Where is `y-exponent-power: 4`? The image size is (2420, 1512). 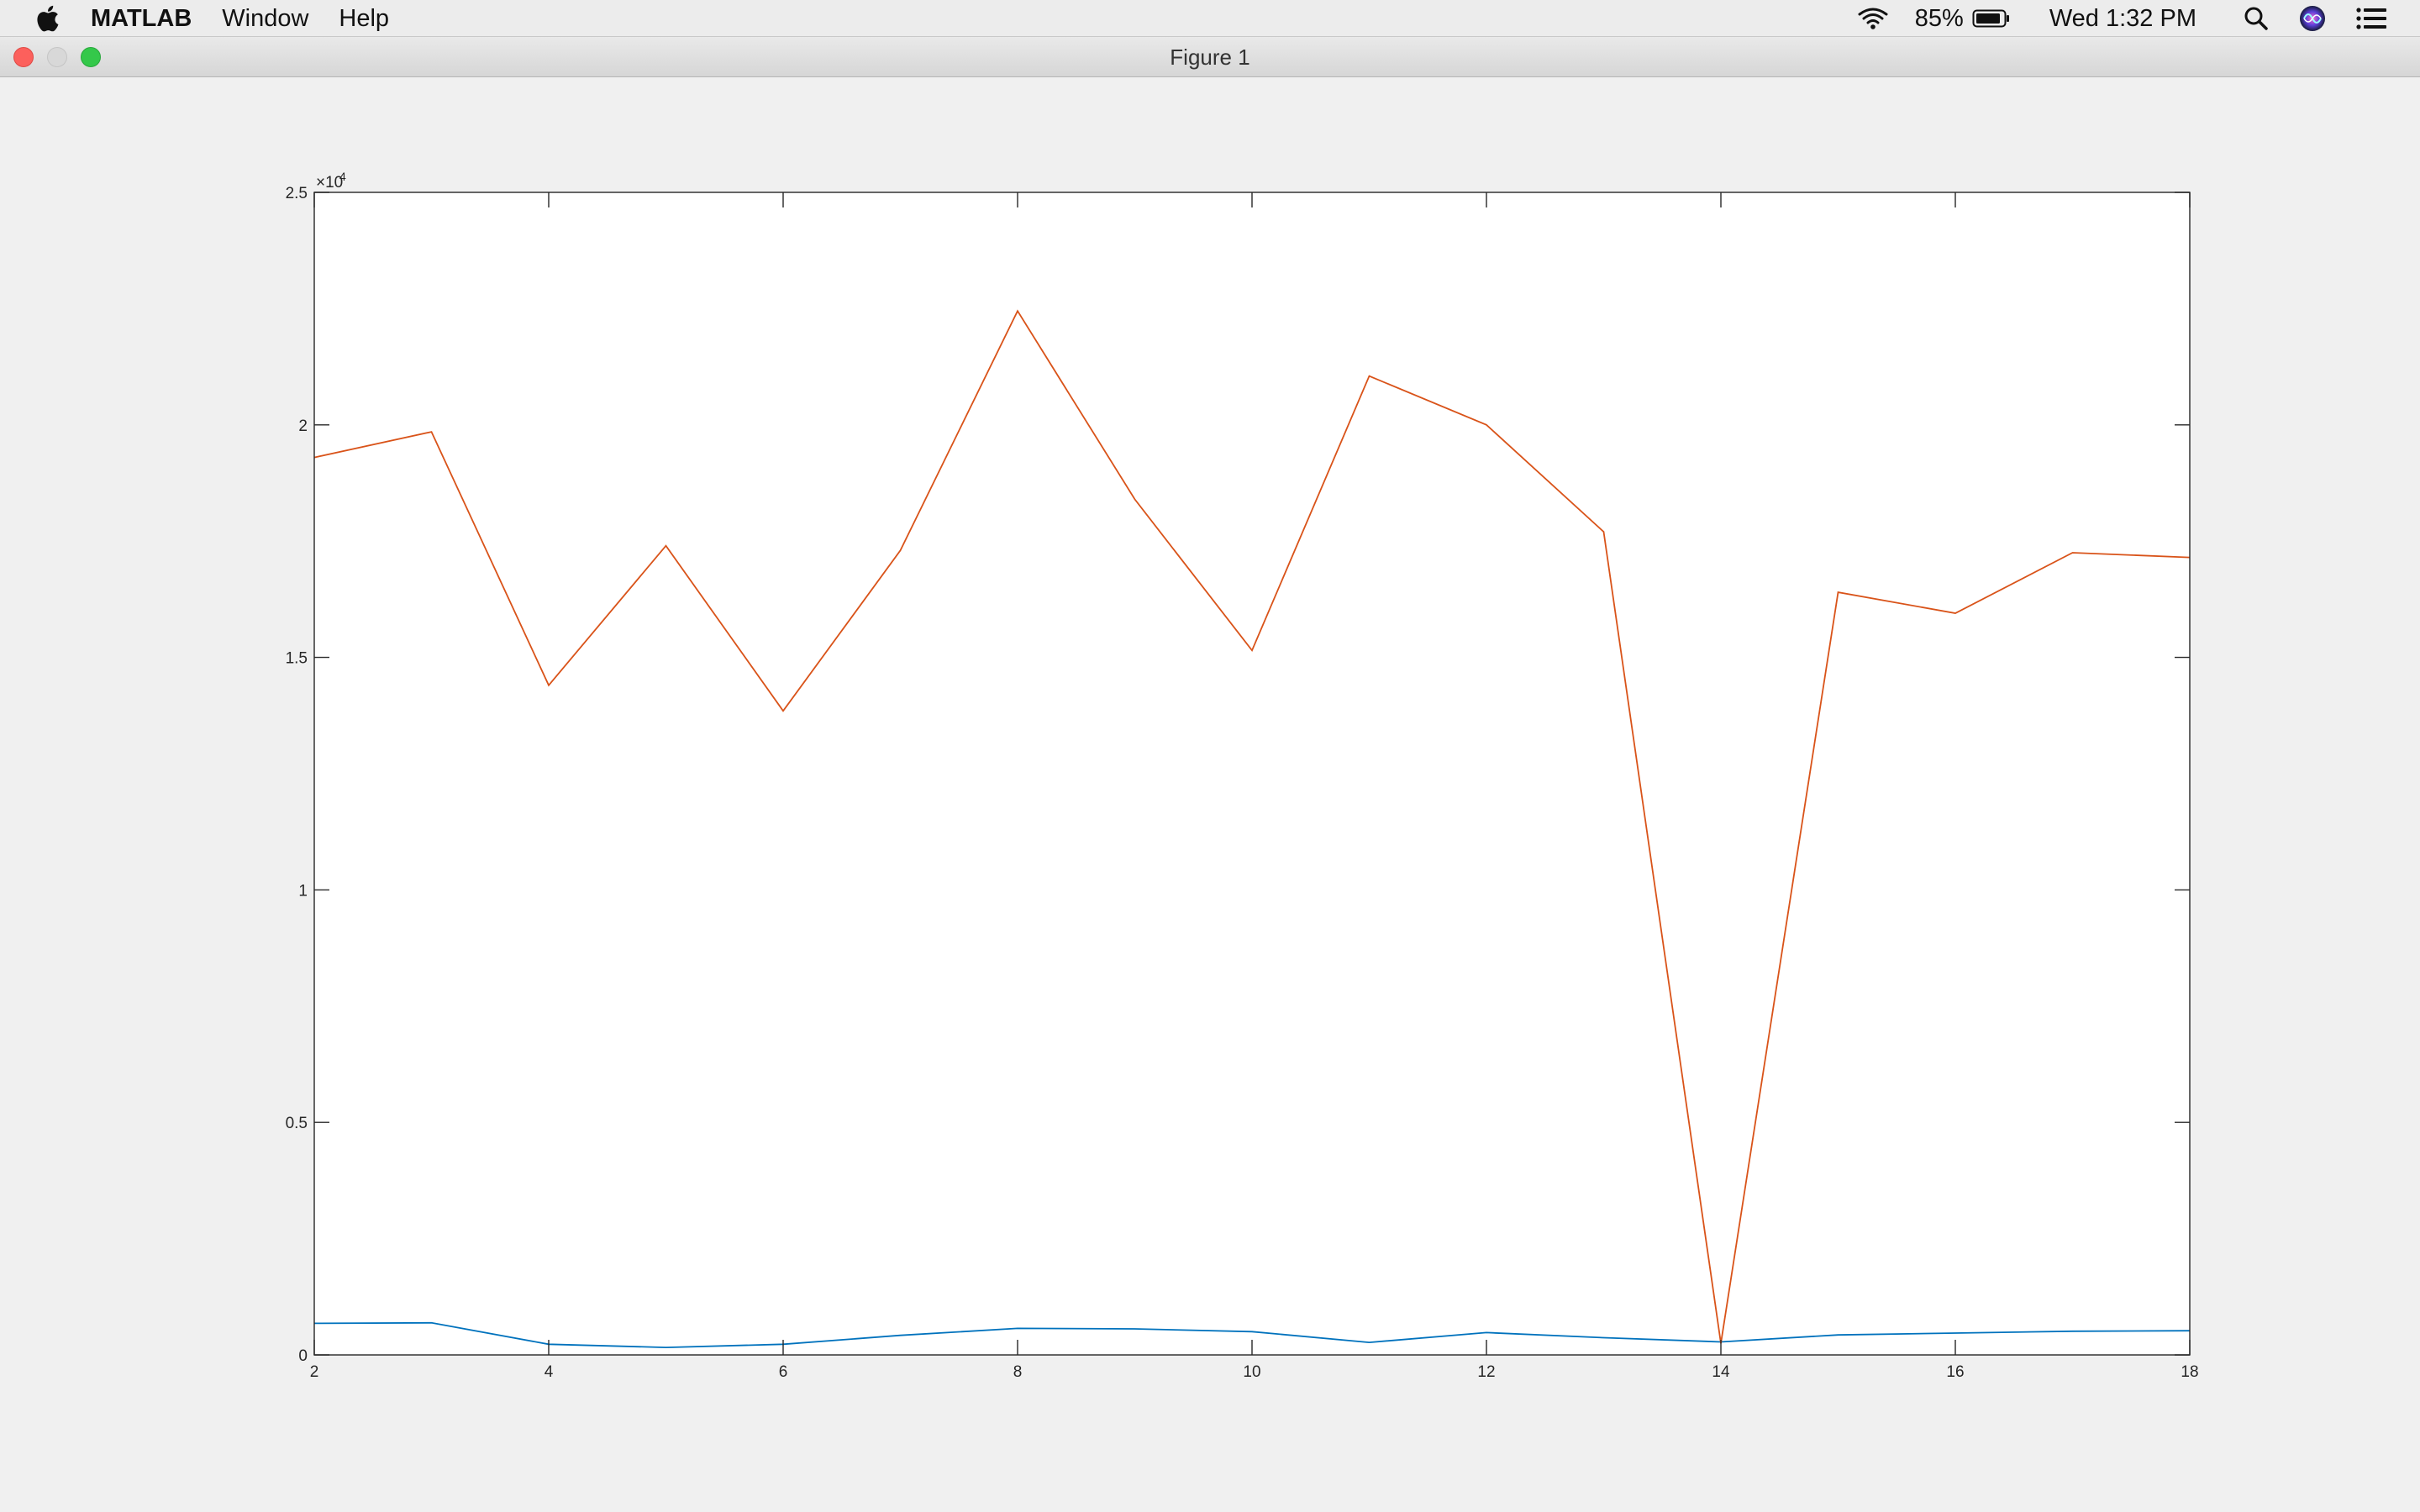 y-exponent-power: 4 is located at coordinates (342, 176).